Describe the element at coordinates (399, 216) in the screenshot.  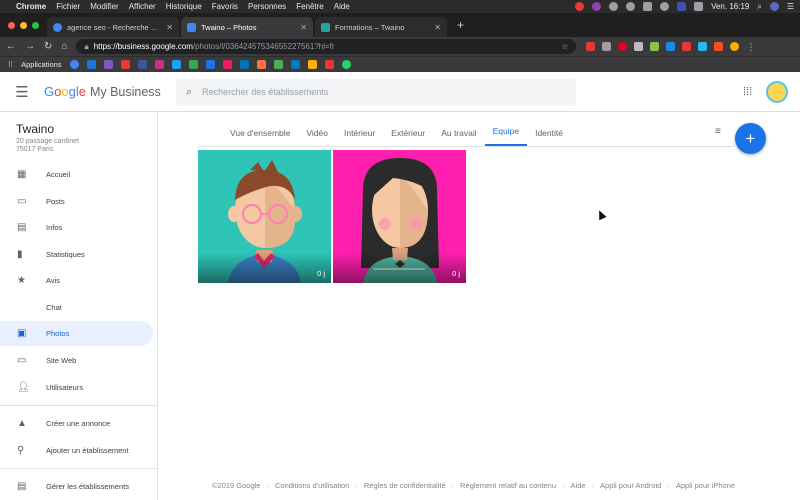
I see `team-photo-woman: 0 j` at that location.